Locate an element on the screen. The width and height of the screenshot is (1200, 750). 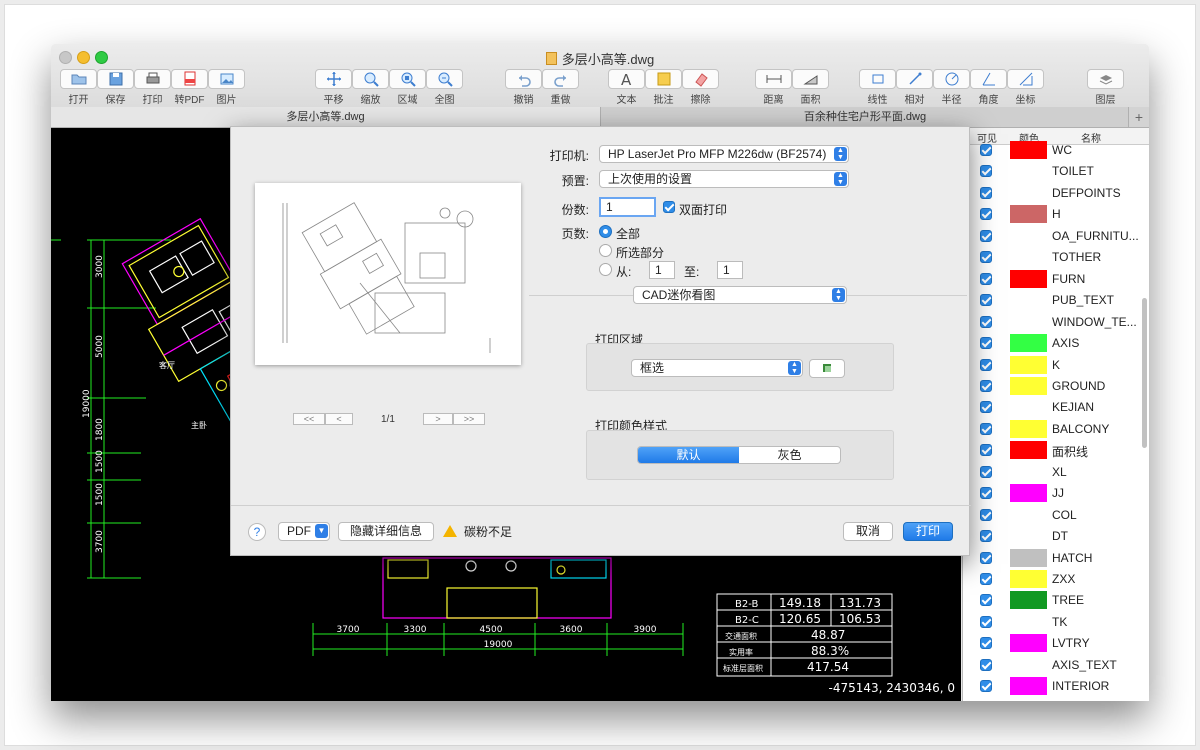
add-tab-button: + is located at coordinates (1138, 117).